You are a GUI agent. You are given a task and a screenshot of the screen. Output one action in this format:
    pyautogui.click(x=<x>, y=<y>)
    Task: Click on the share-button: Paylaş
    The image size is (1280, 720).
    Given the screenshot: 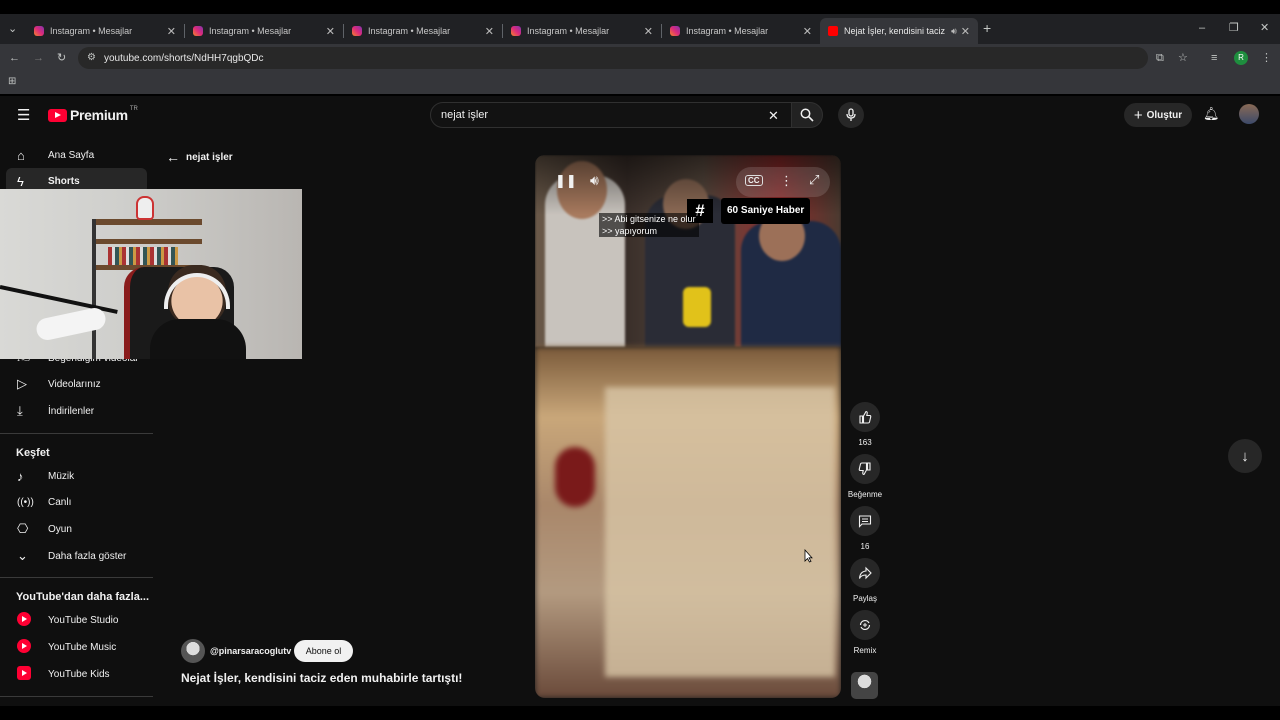 What is the action you would take?
    pyautogui.click(x=865, y=580)
    